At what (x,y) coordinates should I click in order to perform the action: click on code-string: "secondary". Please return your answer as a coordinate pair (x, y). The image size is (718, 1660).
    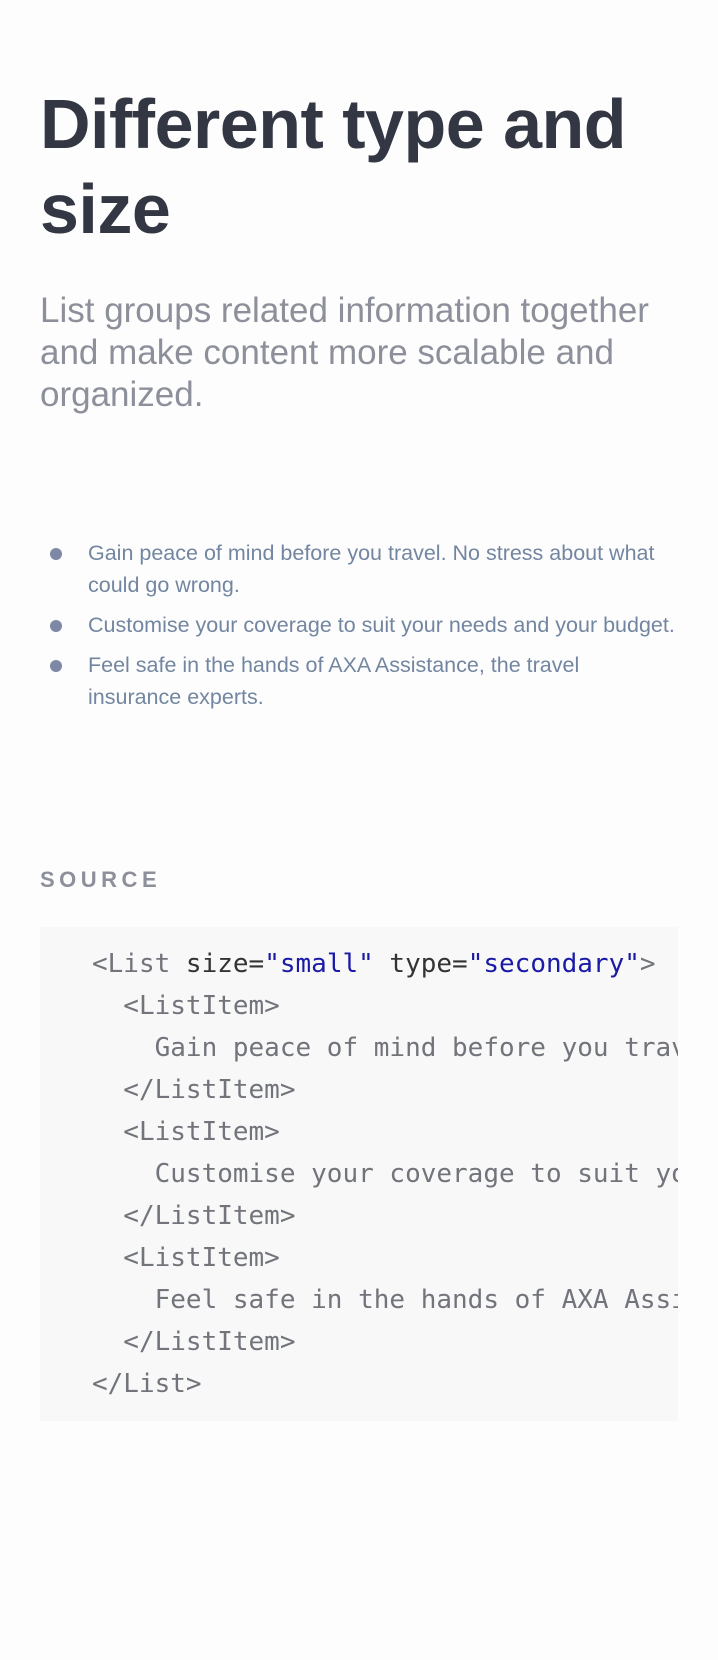
    Looking at the image, I should click on (553, 964).